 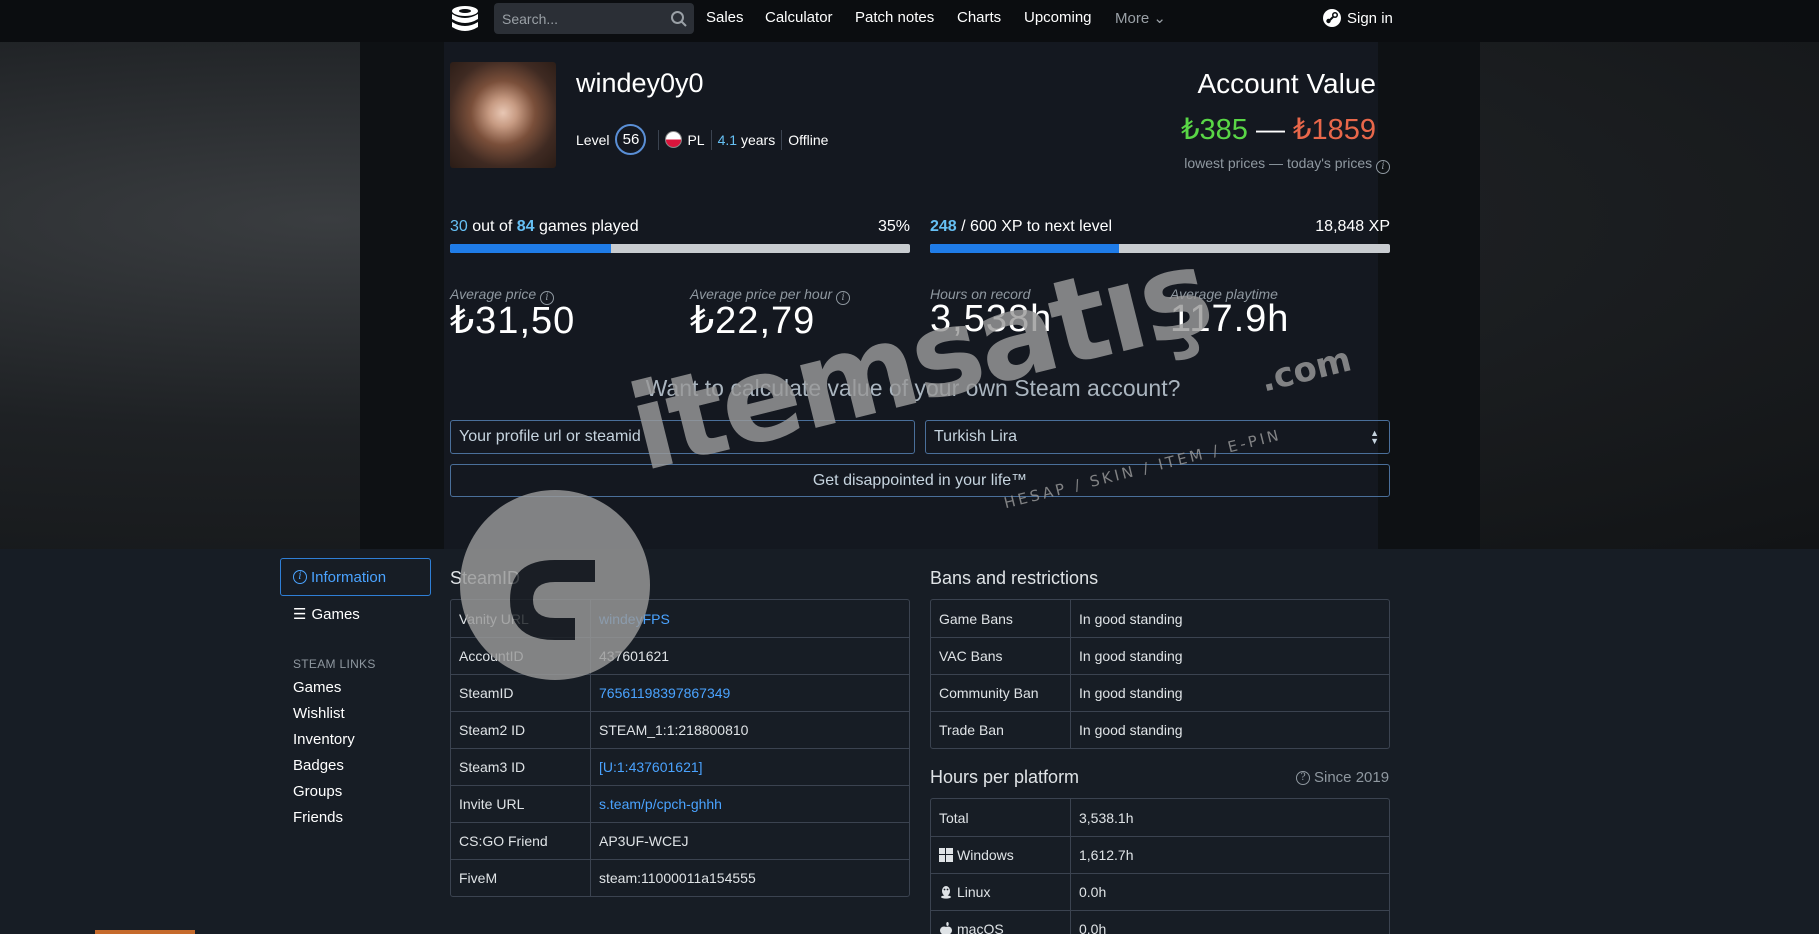 What do you see at coordinates (1270, 130) in the screenshot?
I see `account-value-dash: —` at bounding box center [1270, 130].